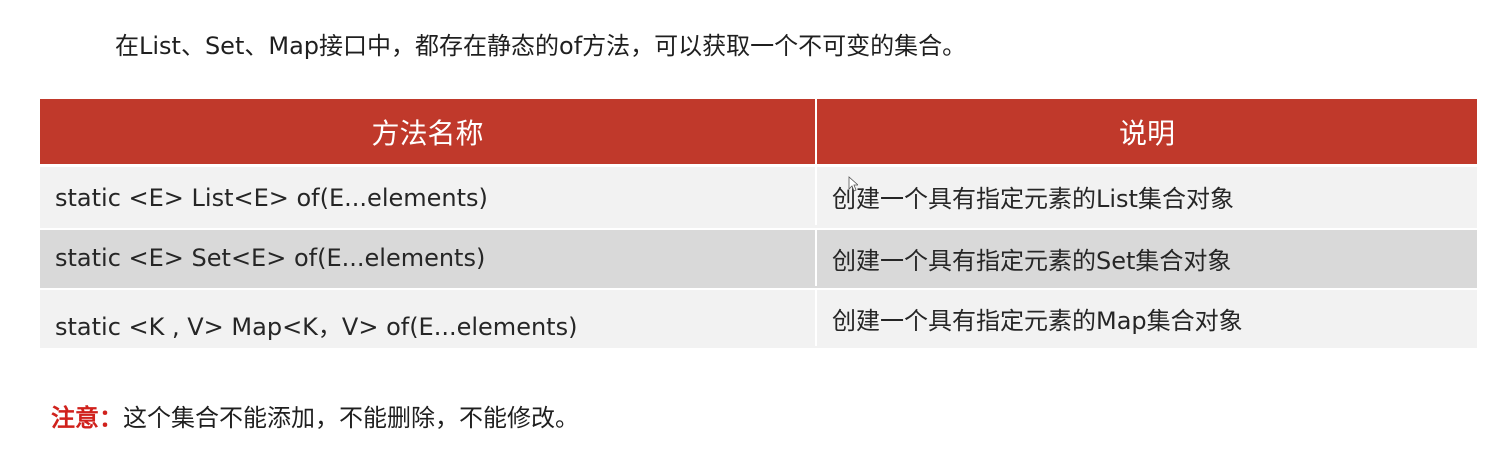  Describe the element at coordinates (270, 258) in the screenshot. I see `method-signature: static <E> Set<E> of(E...elements)` at that location.